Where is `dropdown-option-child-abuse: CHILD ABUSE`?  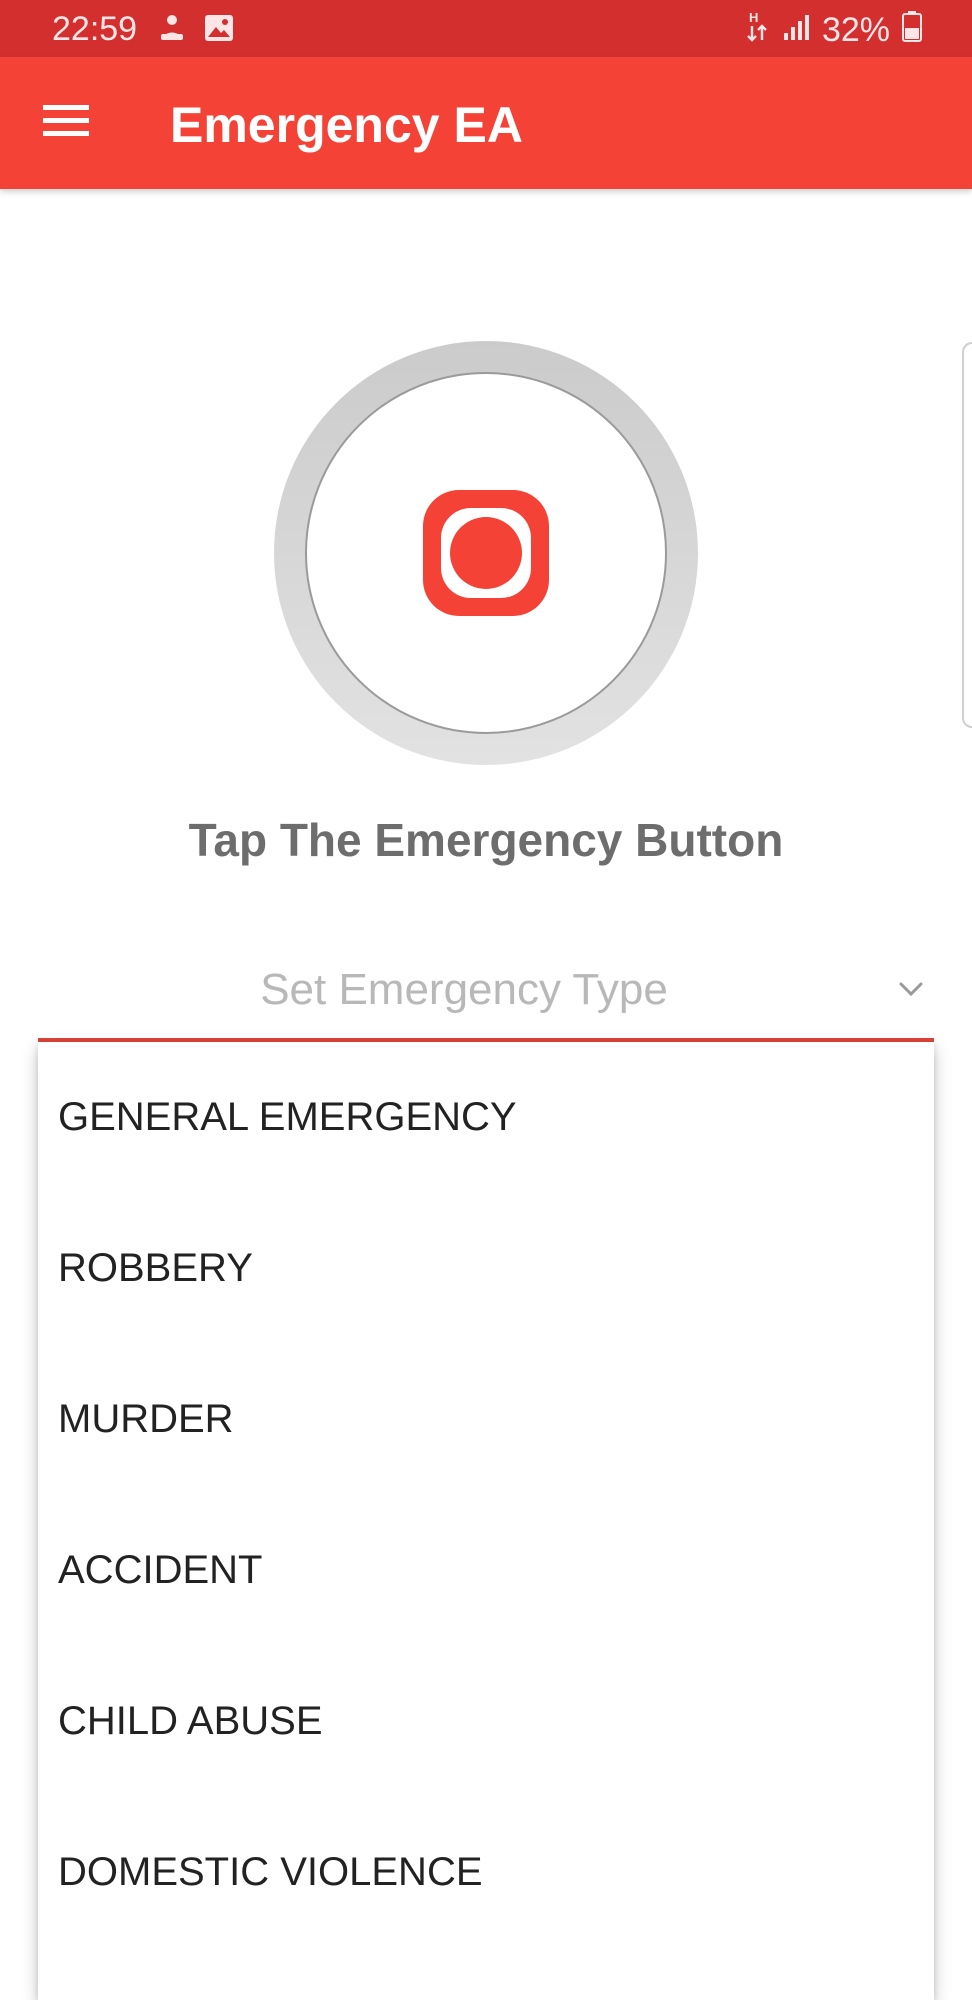
dropdown-option-child-abuse: CHILD ABUSE is located at coordinates (486, 1721).